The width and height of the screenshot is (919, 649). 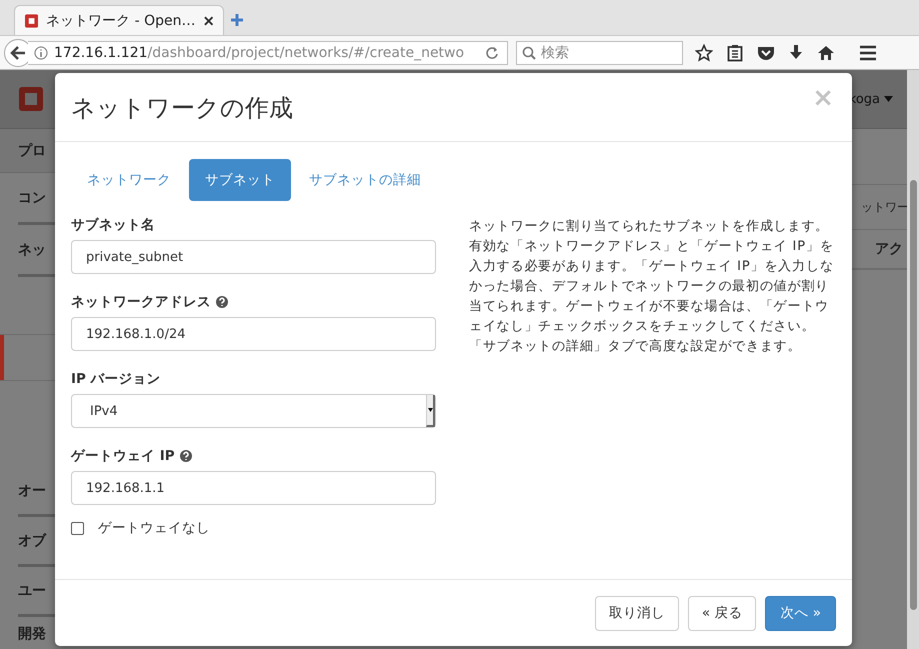 I want to click on dialog-button: 取り消し, so click(x=636, y=613).